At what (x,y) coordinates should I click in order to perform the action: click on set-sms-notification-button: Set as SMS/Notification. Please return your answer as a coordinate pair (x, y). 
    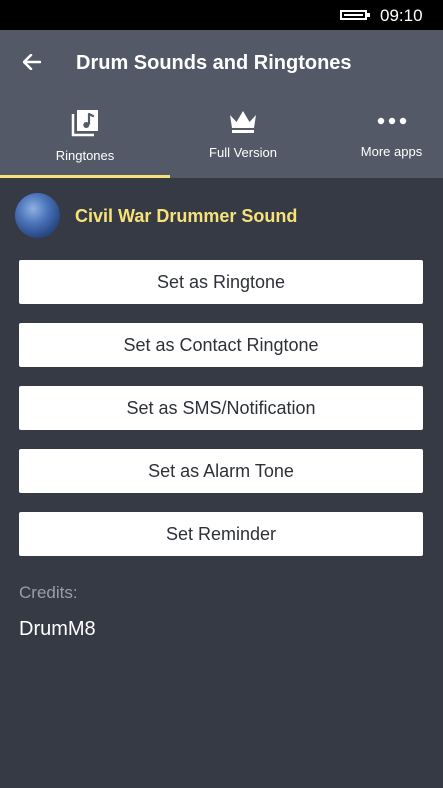
    Looking at the image, I should click on (221, 408).